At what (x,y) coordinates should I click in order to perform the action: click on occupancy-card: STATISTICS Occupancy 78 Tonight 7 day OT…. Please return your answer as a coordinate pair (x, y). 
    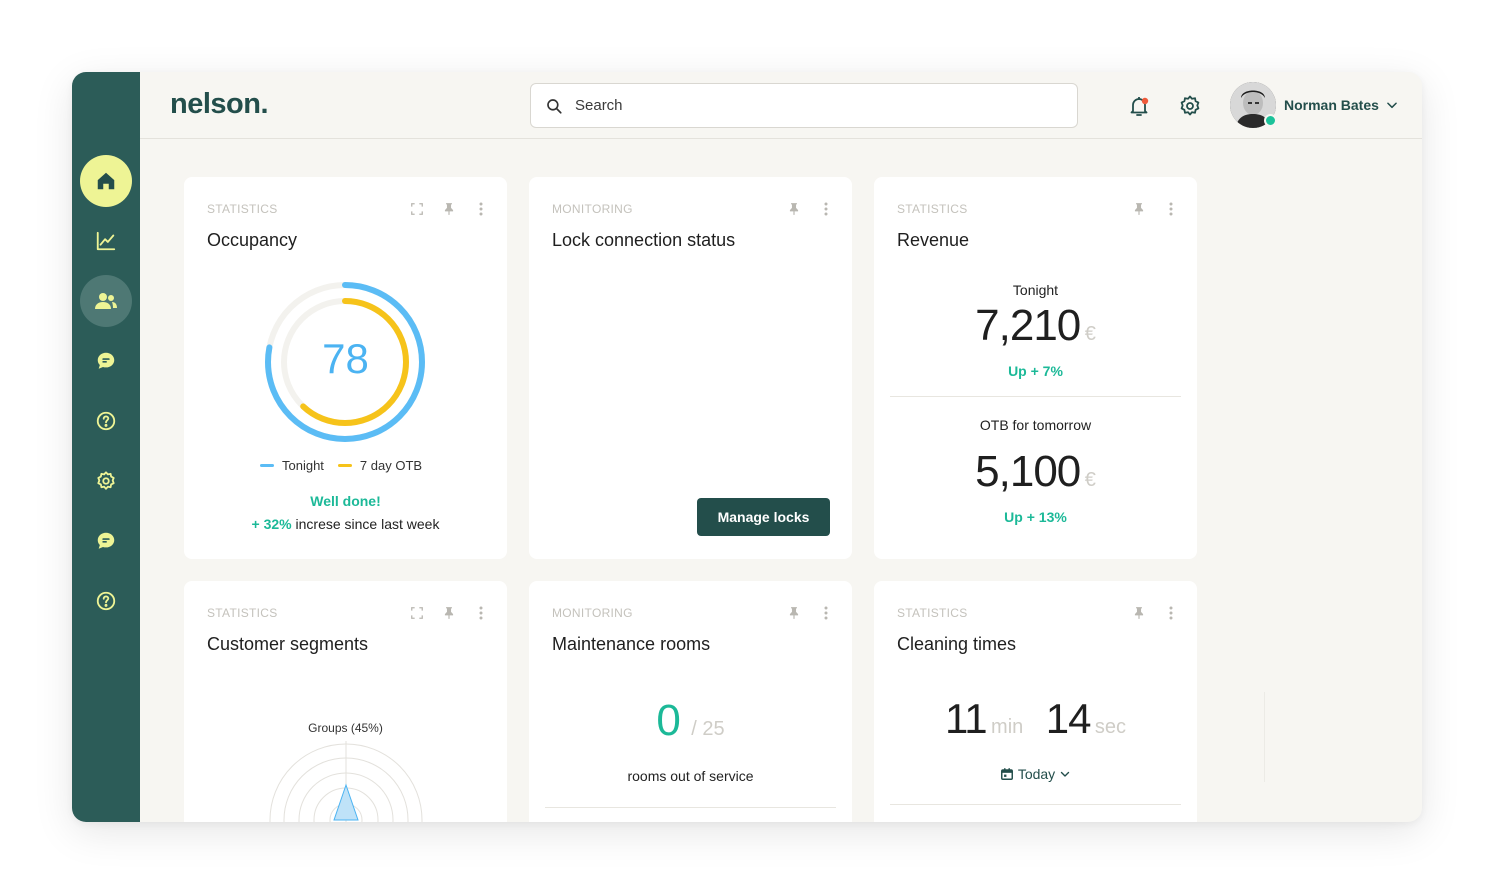
    Looking at the image, I should click on (345, 368).